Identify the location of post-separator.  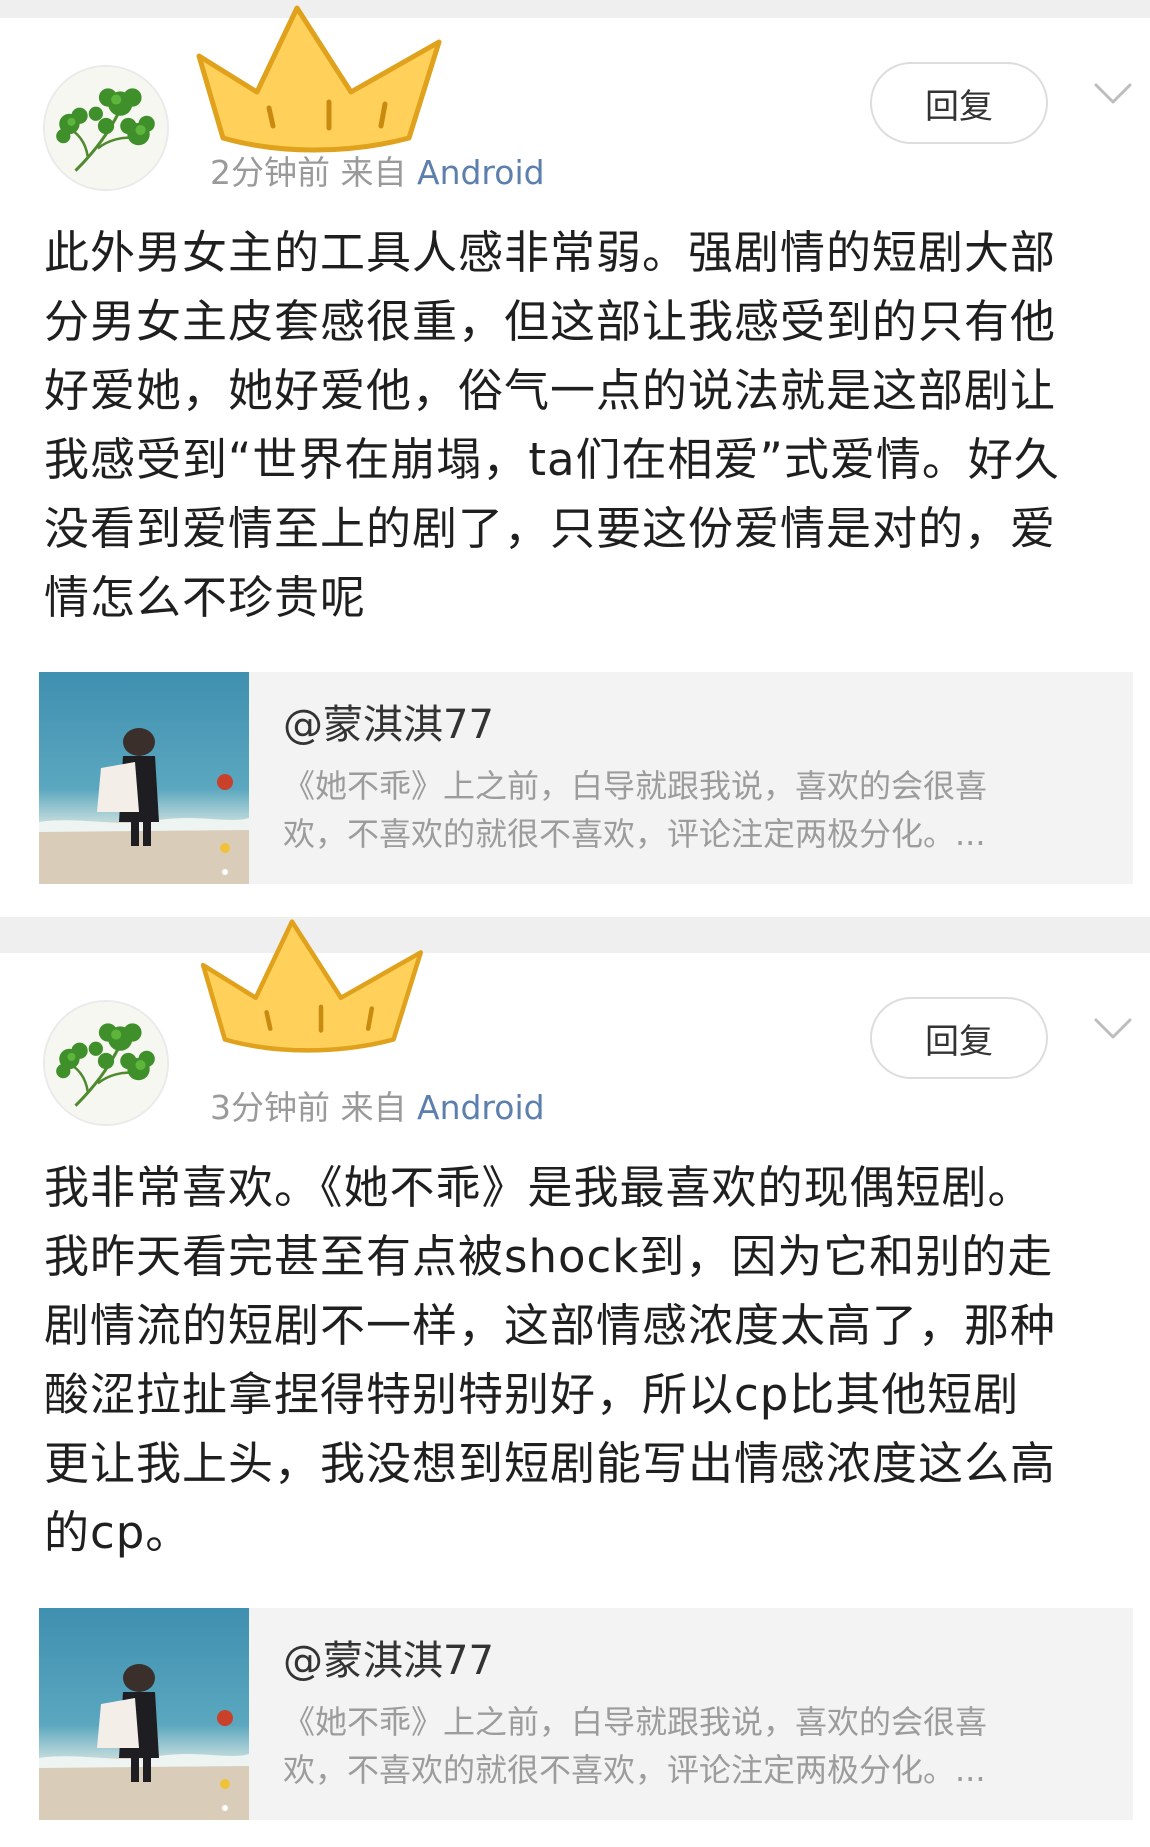
(575, 935).